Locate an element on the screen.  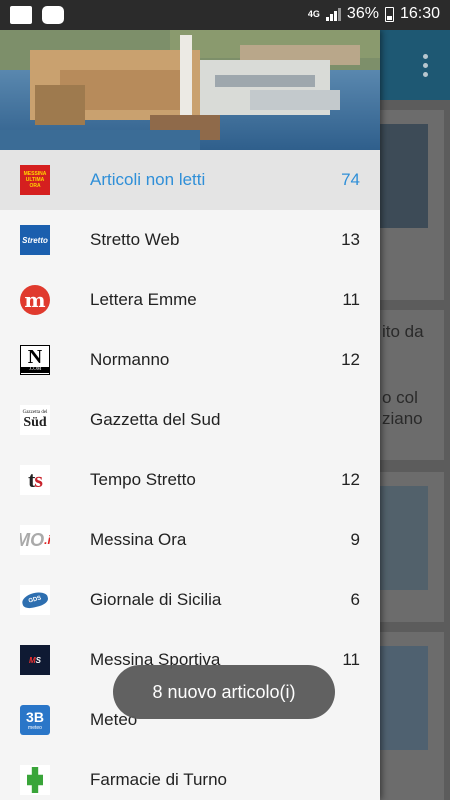
feed-label: Lettera Emme is located at coordinates (143, 299).